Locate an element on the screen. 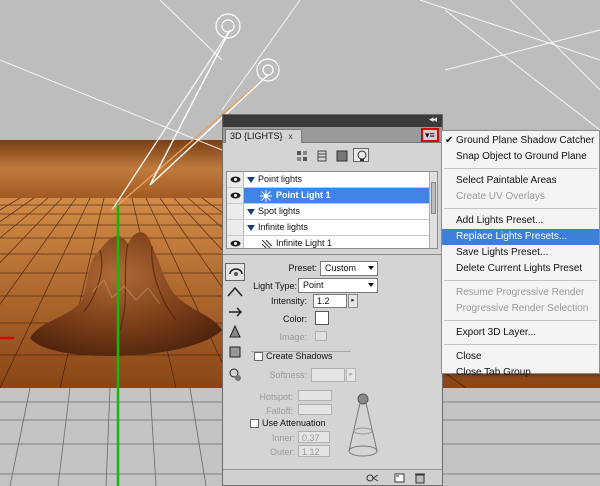 This screenshot has width=600, height=486. tab-label: 3D {LIGHTS} is located at coordinates (256, 136).